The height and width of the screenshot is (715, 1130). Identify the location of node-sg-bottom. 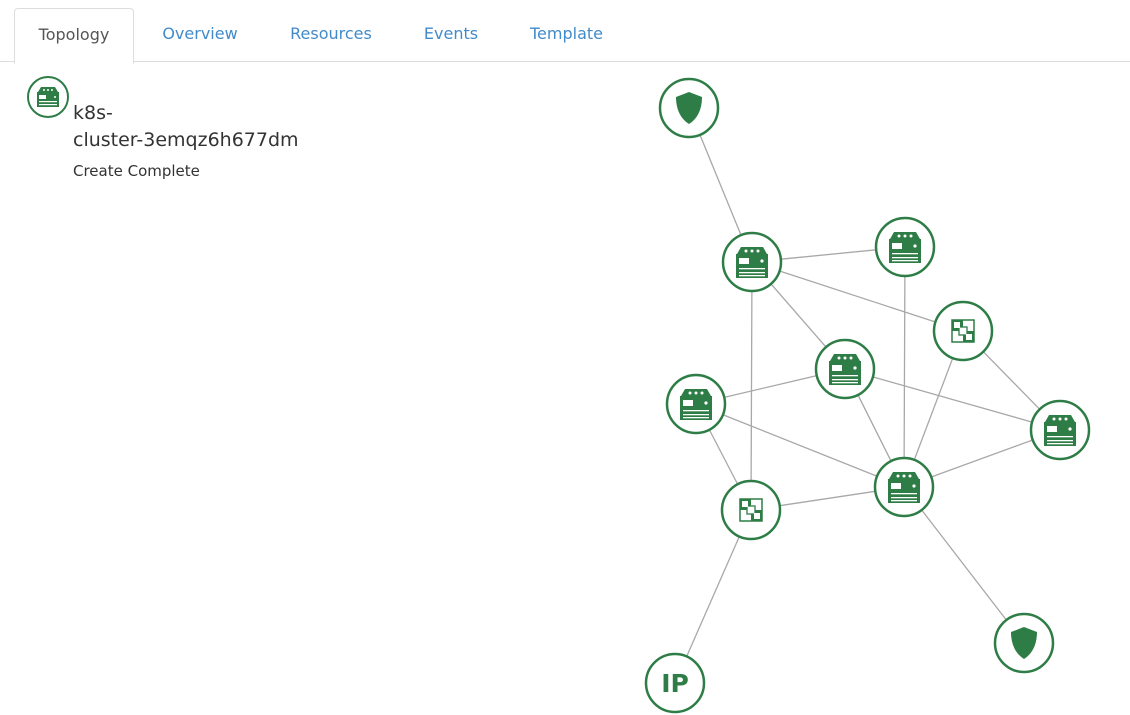
(1024, 643).